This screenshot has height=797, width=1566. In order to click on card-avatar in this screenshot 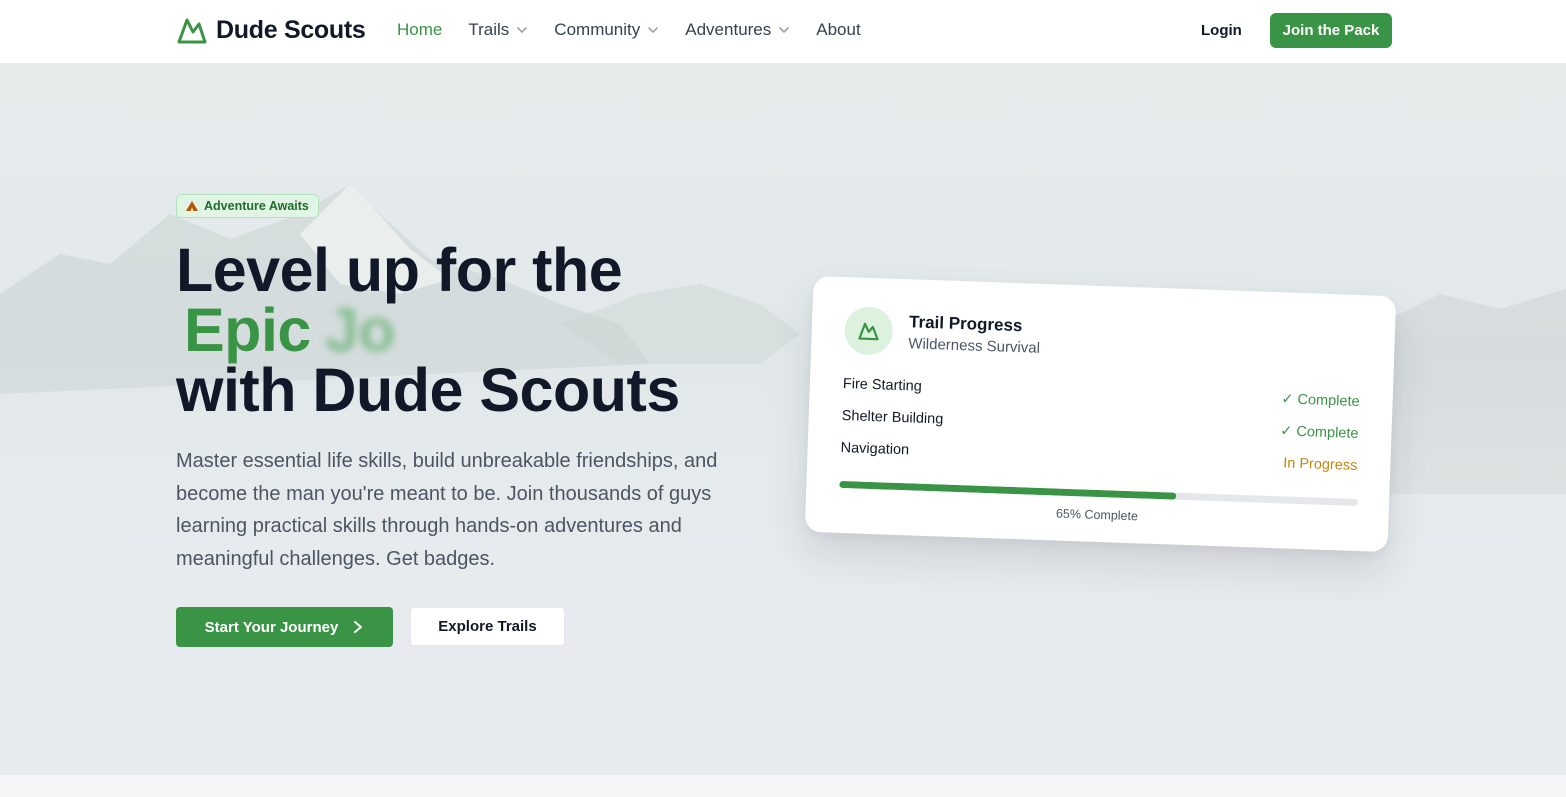, I will do `click(868, 331)`.